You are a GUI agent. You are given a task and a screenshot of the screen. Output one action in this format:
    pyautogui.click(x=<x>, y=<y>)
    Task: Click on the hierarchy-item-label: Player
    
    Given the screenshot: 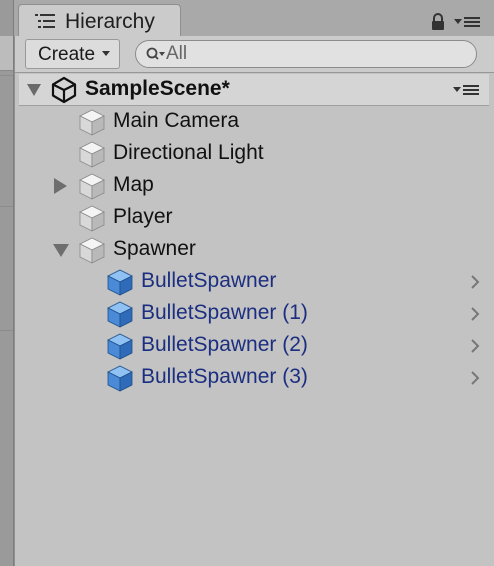 What is the action you would take?
    pyautogui.click(x=143, y=216)
    